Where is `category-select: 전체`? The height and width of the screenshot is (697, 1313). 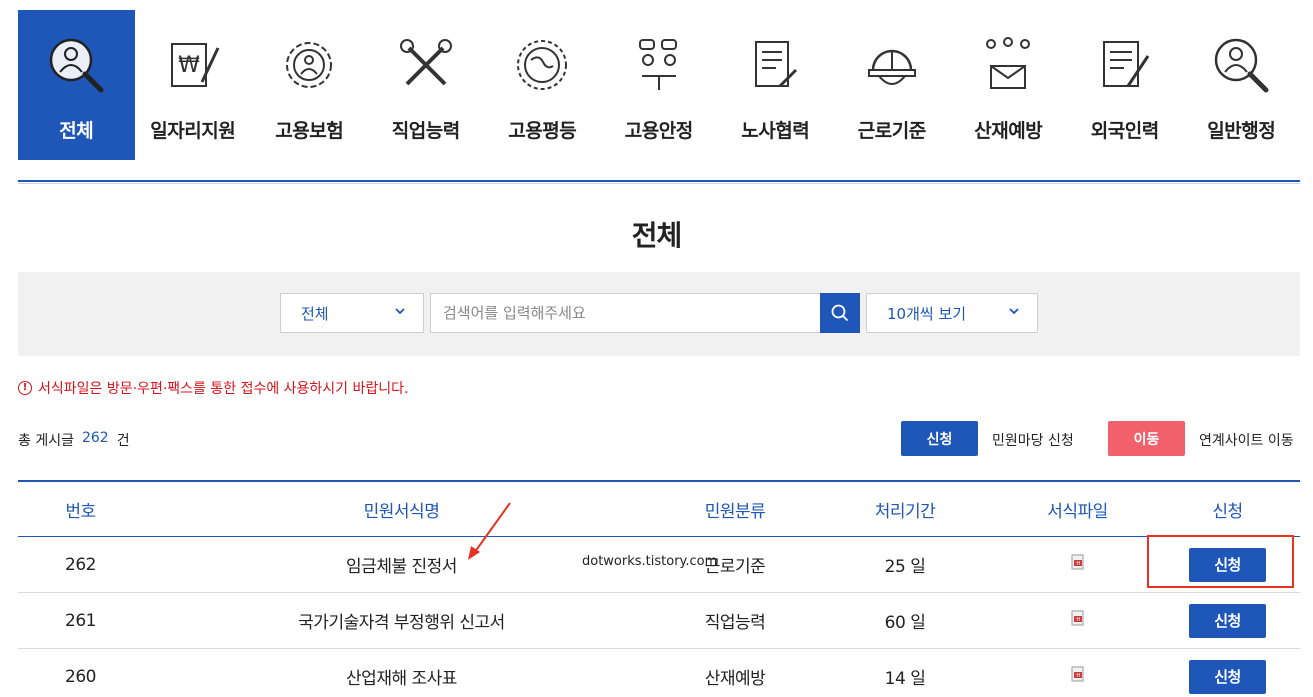 category-select: 전체 is located at coordinates (352, 313).